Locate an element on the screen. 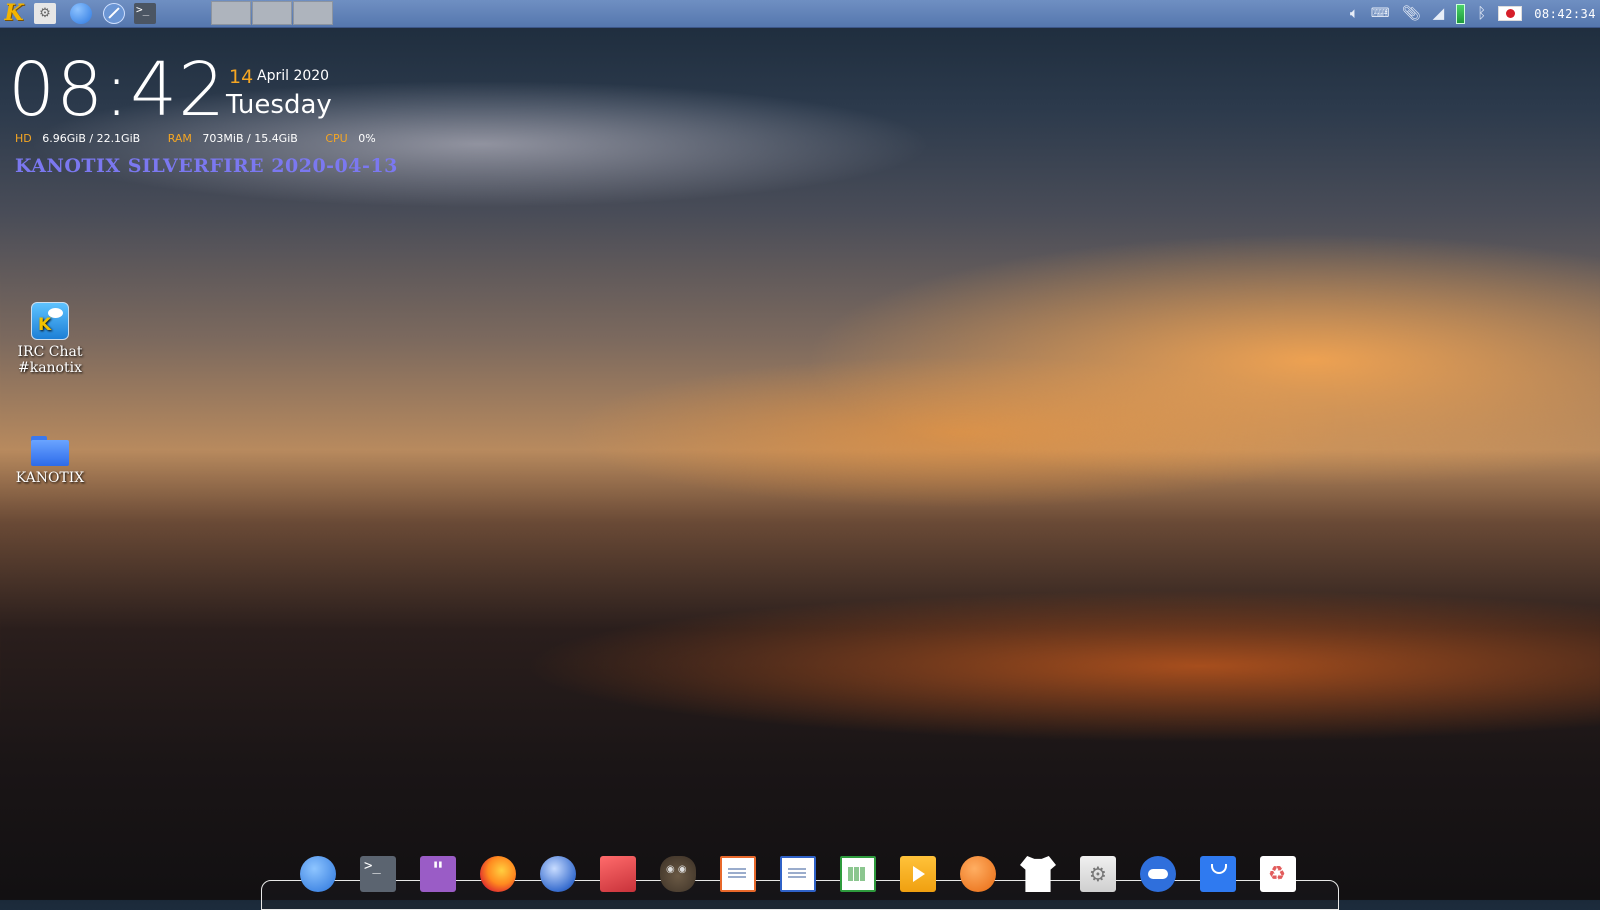 The height and width of the screenshot is (910, 1600). dock-trash is located at coordinates (1278, 874).